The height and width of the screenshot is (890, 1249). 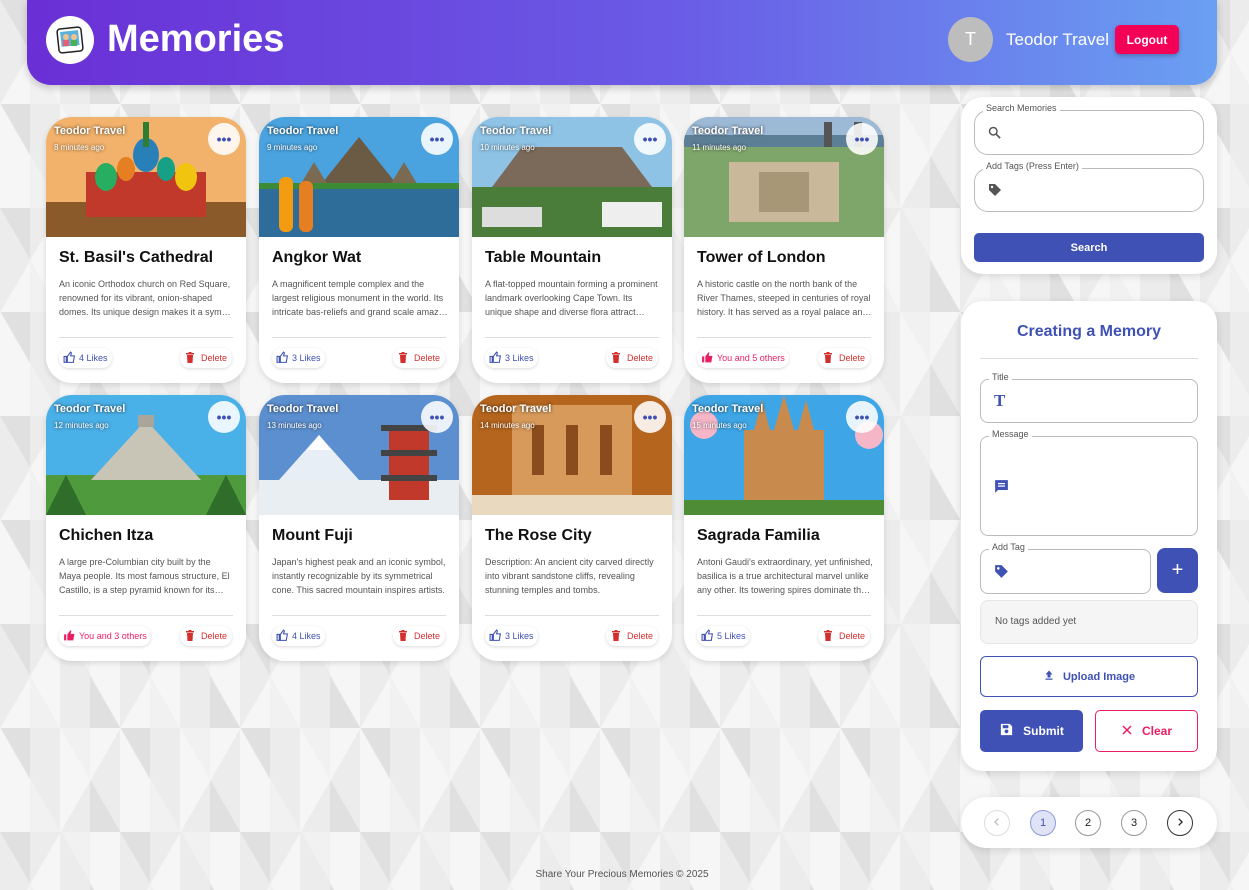 I want to click on clear-label: Clear, so click(x=1157, y=731).